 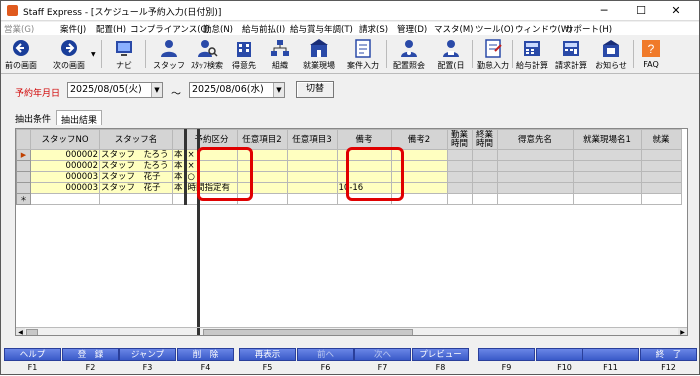 I want to click on column-header-kubun: 予約区分, so click(x=211, y=139).